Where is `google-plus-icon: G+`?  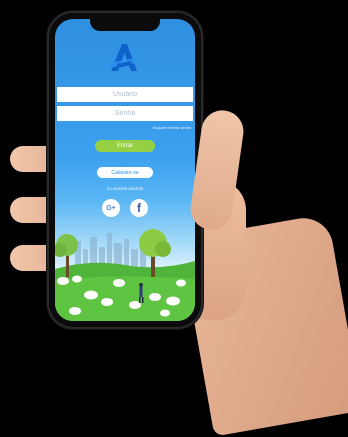 google-plus-icon: G+ is located at coordinates (111, 208).